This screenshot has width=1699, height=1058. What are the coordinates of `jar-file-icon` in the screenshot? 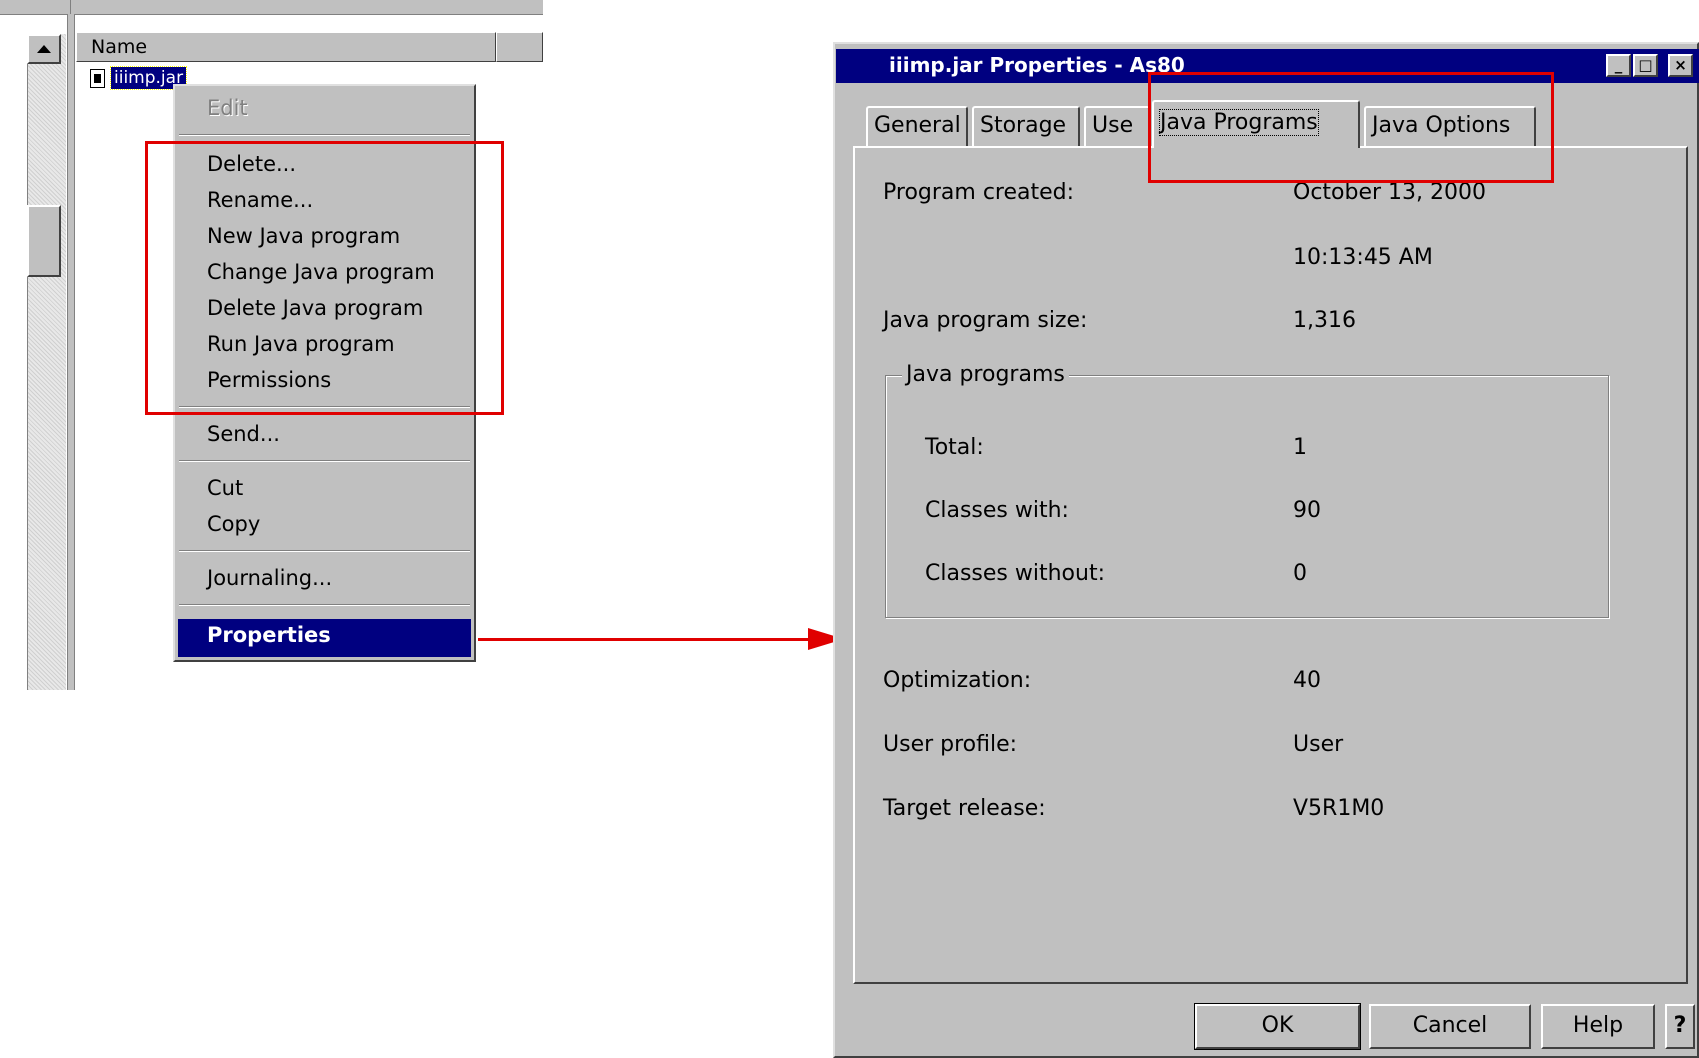 It's located at (97, 78).